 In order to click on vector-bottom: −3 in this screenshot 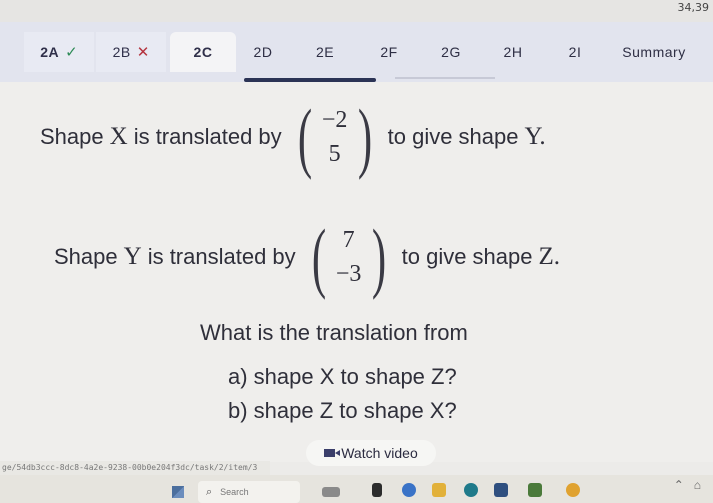, I will do `click(348, 274)`.